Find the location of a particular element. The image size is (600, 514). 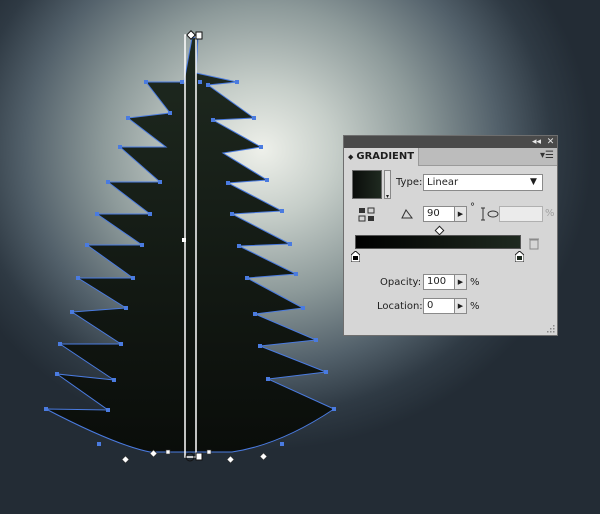

type-label: Type: is located at coordinates (409, 182).